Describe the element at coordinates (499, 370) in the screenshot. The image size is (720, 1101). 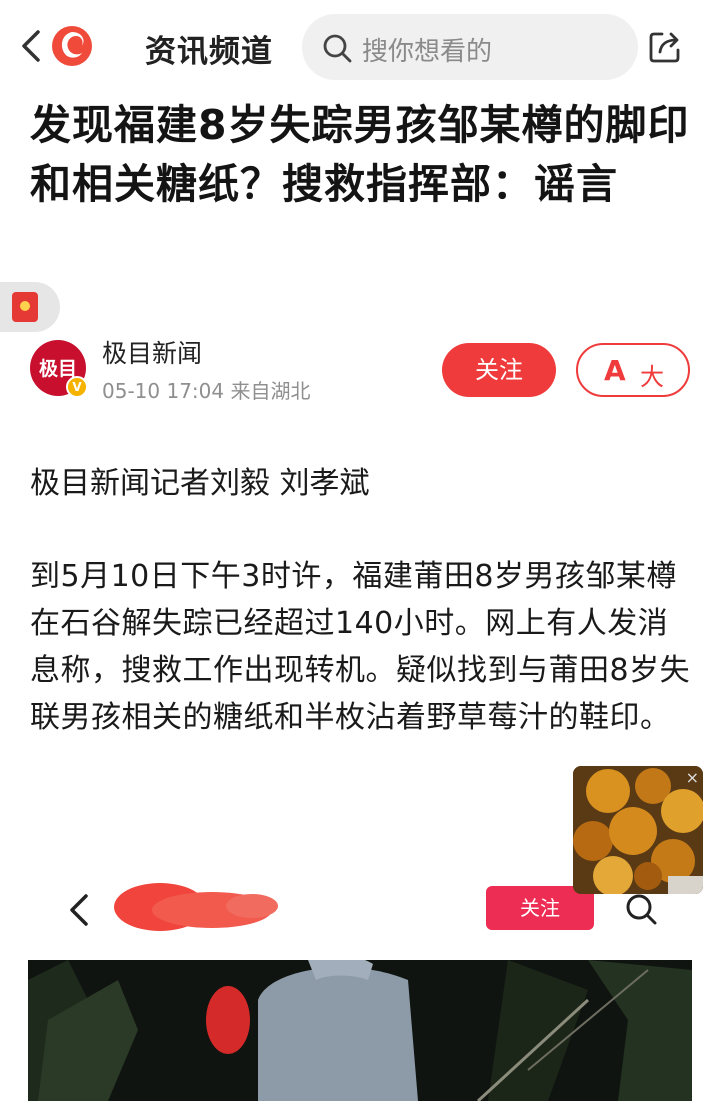
I see `follow-button: 关注` at that location.